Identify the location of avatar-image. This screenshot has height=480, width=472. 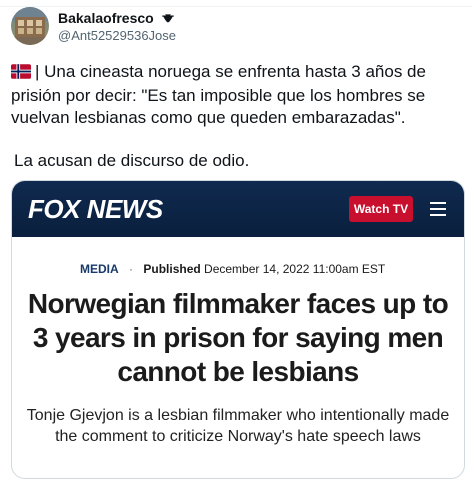
(30, 26).